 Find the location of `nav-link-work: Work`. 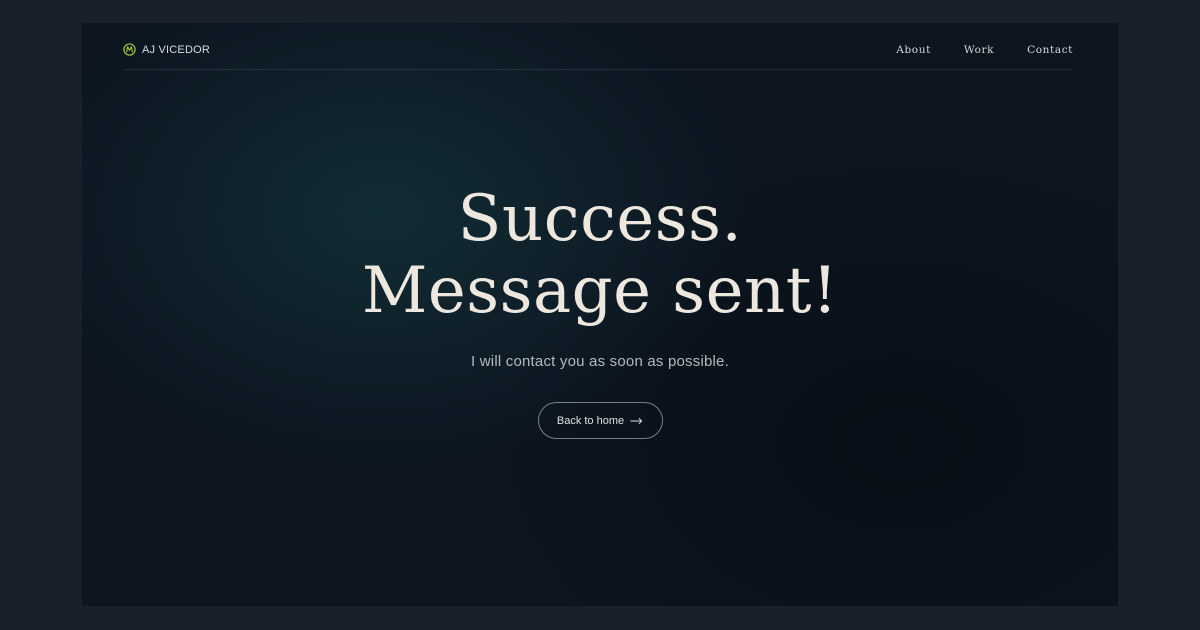

nav-link-work: Work is located at coordinates (979, 50).